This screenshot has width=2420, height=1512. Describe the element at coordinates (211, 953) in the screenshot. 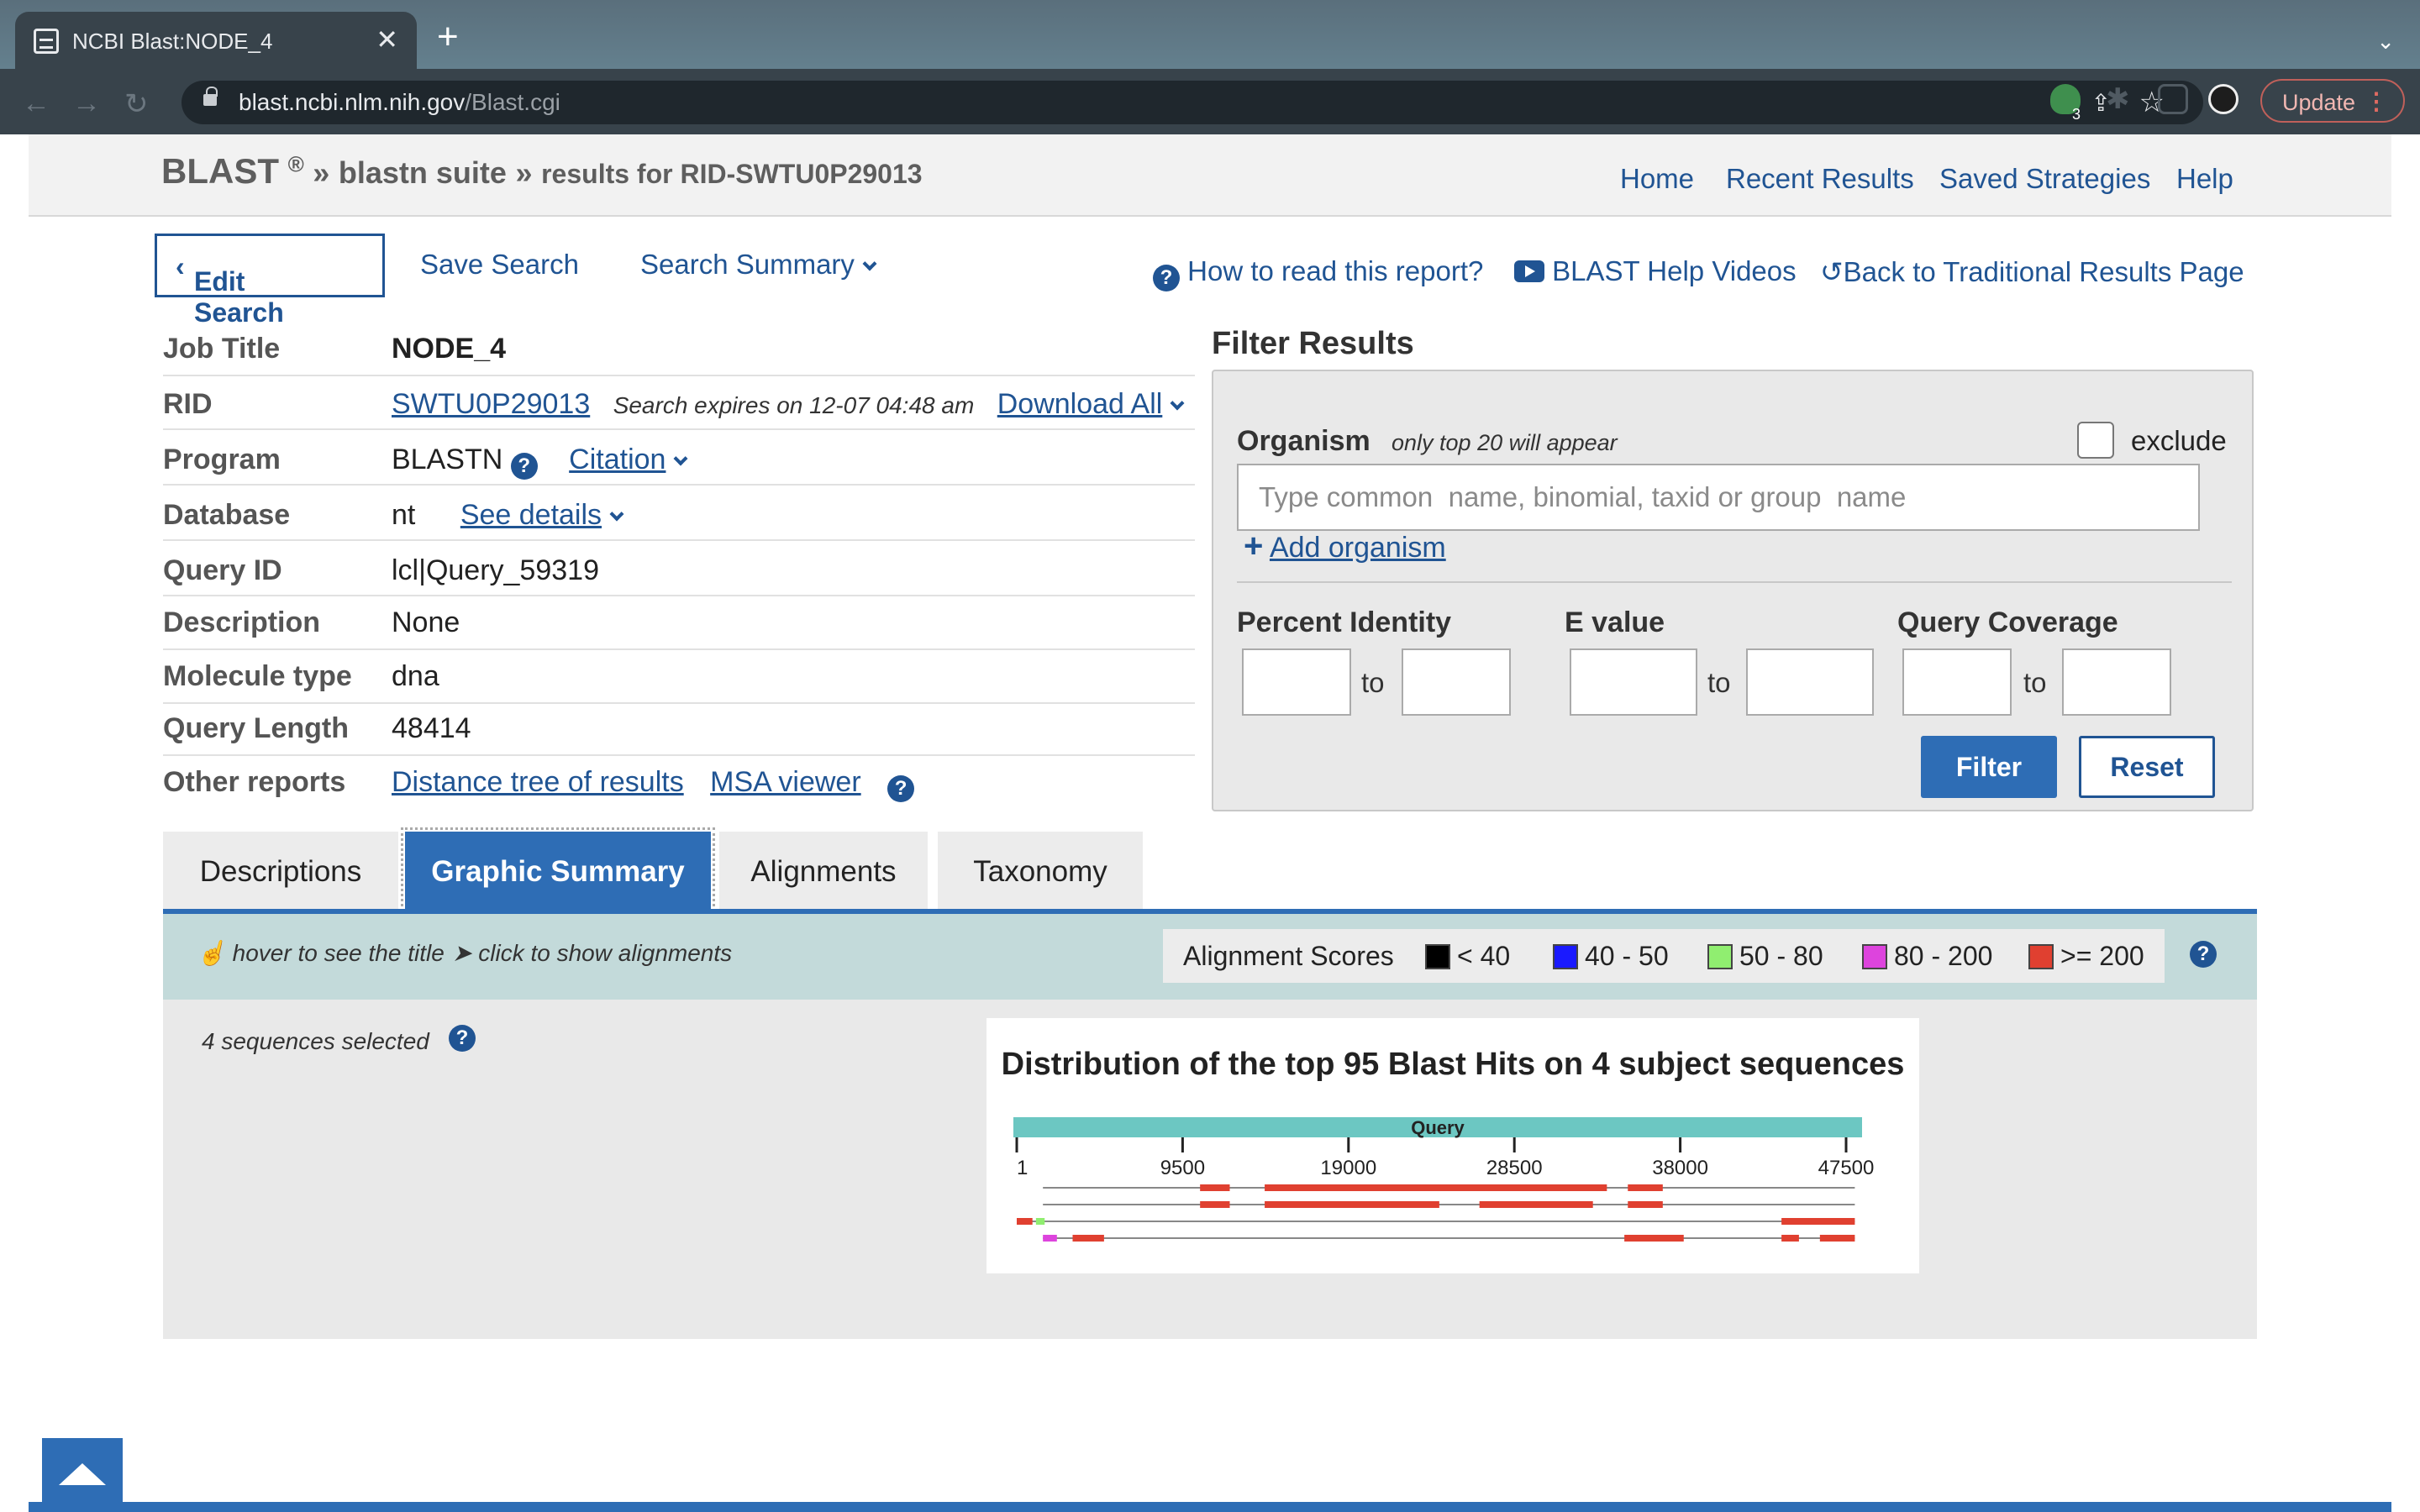

I see `hand-pointer-icon: ☝` at that location.